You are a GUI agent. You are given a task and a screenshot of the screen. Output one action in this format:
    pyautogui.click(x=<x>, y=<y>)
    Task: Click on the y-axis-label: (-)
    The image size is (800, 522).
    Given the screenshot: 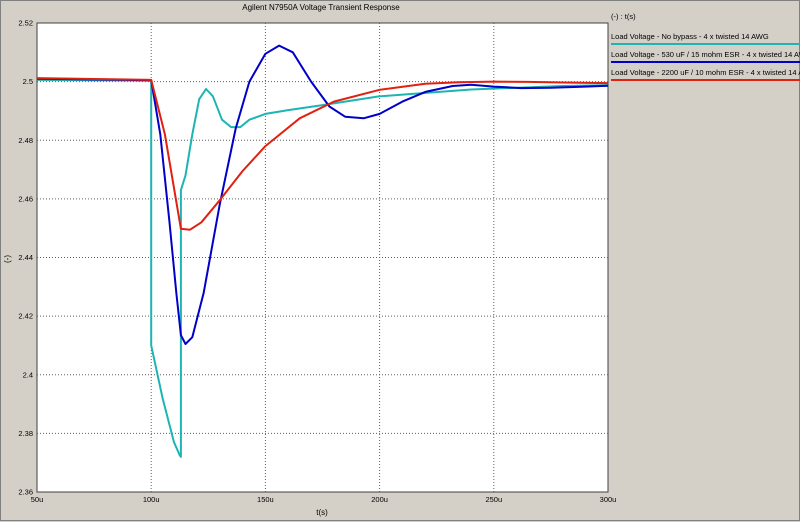 What is the action you would take?
    pyautogui.click(x=7, y=259)
    